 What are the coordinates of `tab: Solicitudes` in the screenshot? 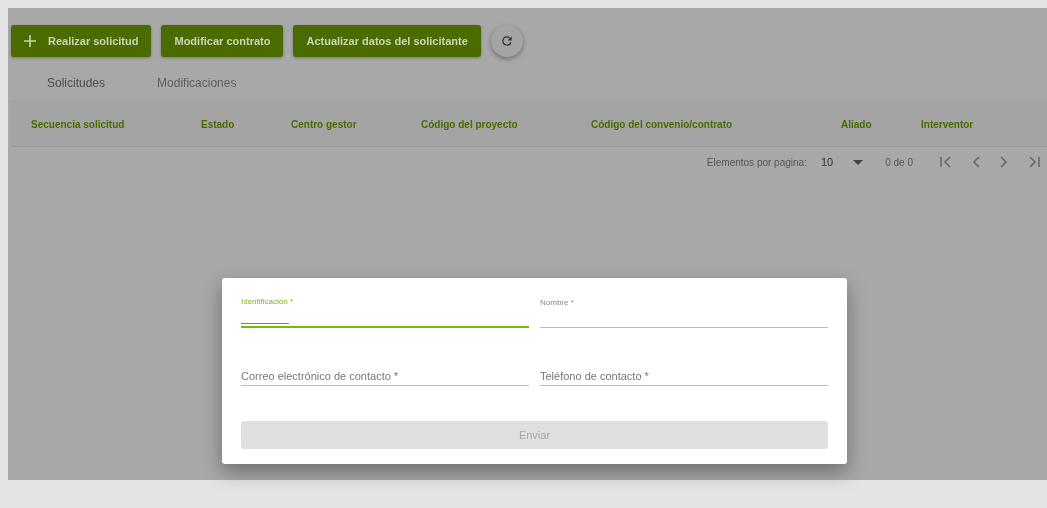 It's located at (76, 83).